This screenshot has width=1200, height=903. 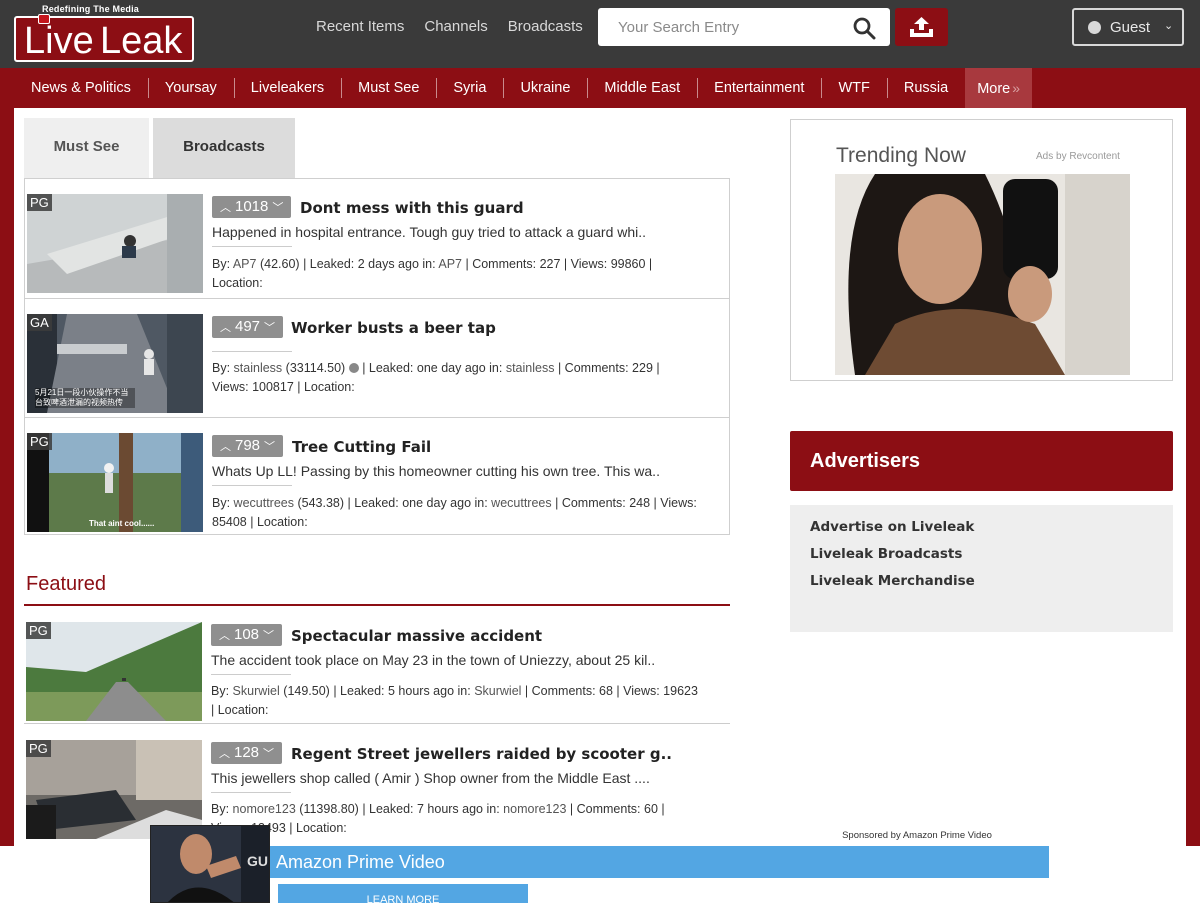 I want to click on video-title: Dont mess with this guard, so click(x=412, y=208).